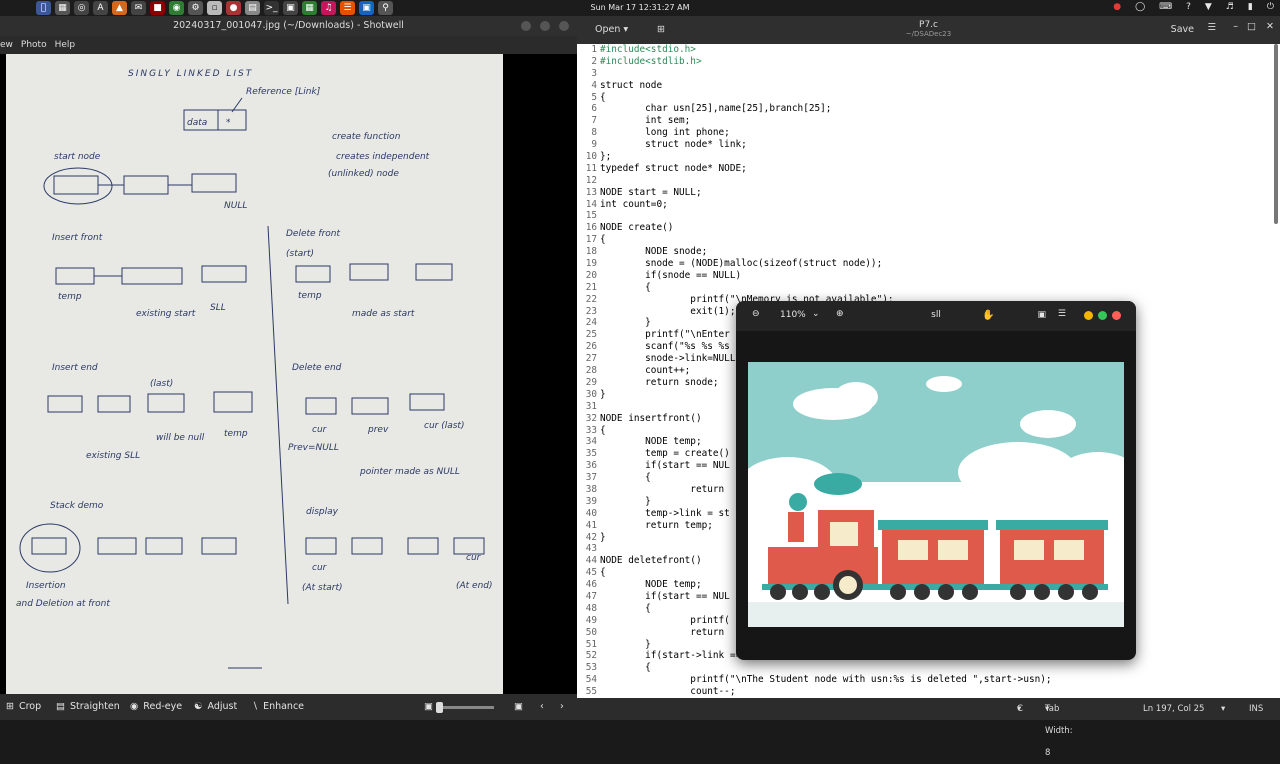 The width and height of the screenshot is (1280, 764). Describe the element at coordinates (637, 228) in the screenshot. I see `code-text: NODE create()` at that location.